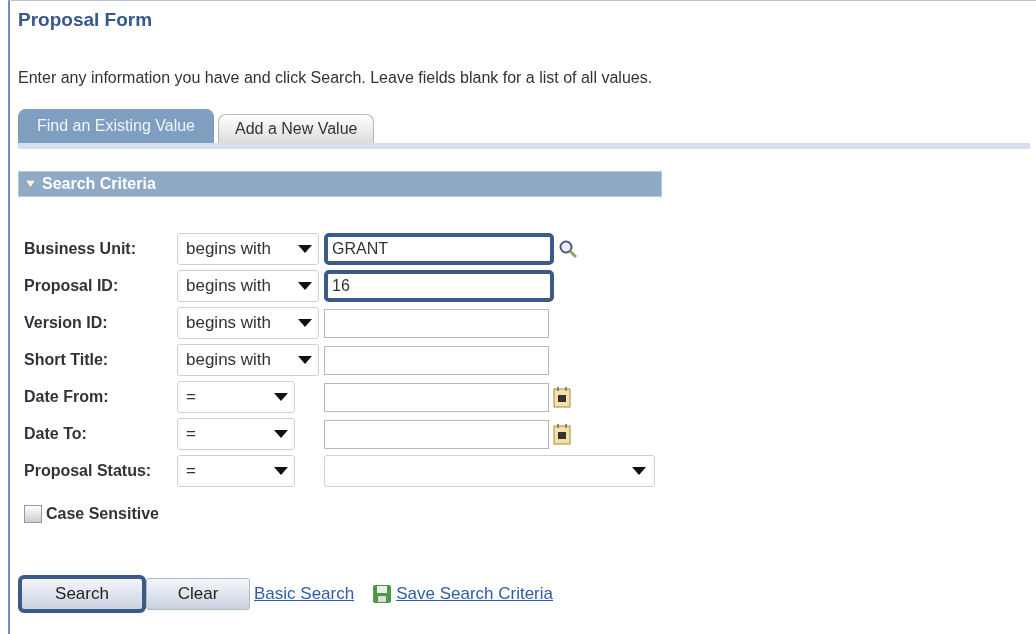  I want to click on field-label: Proposal Status:, so click(88, 471).